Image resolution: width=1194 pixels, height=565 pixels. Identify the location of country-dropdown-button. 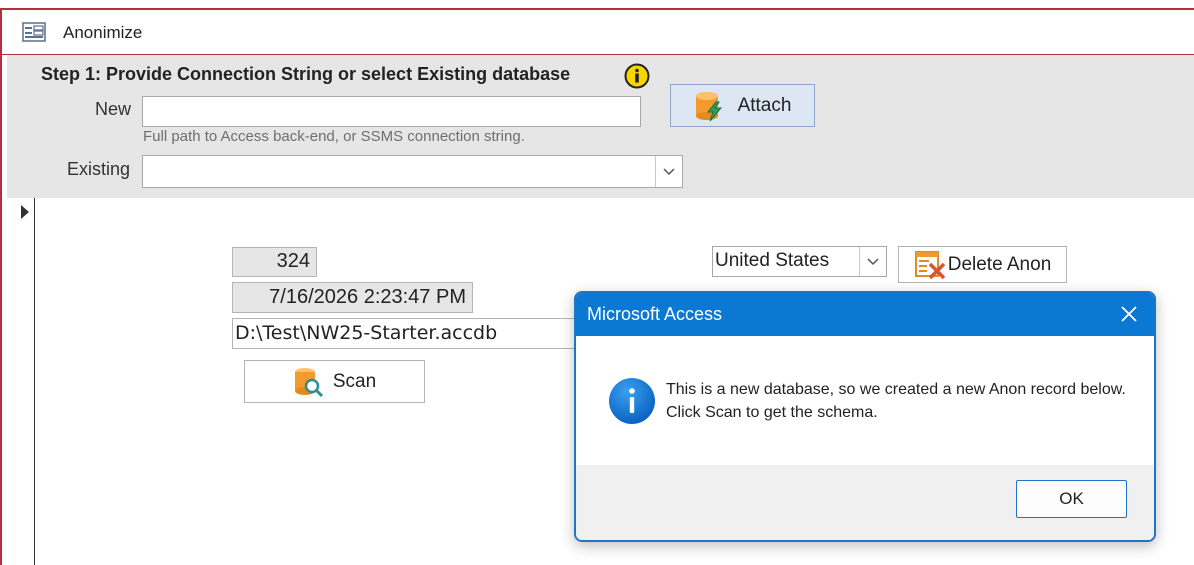
(872, 261).